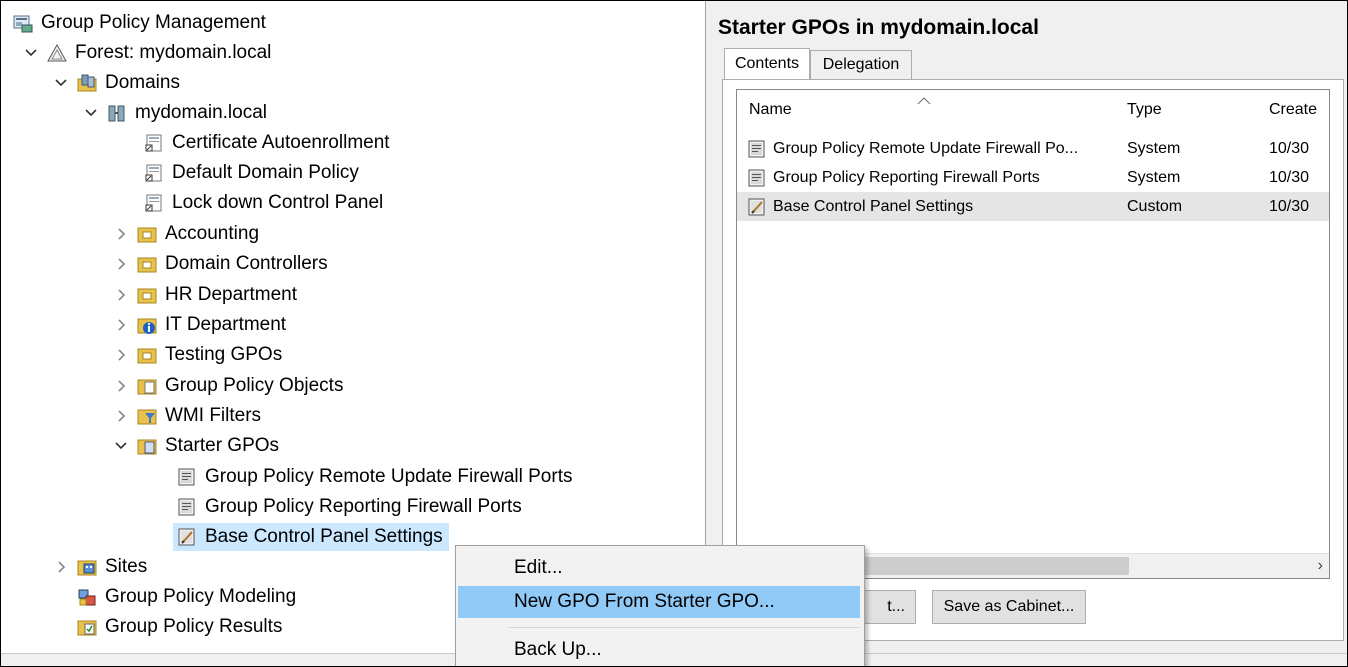 The image size is (1348, 667). What do you see at coordinates (246, 263) in the screenshot?
I see `tree-label: Domain Controllers` at bounding box center [246, 263].